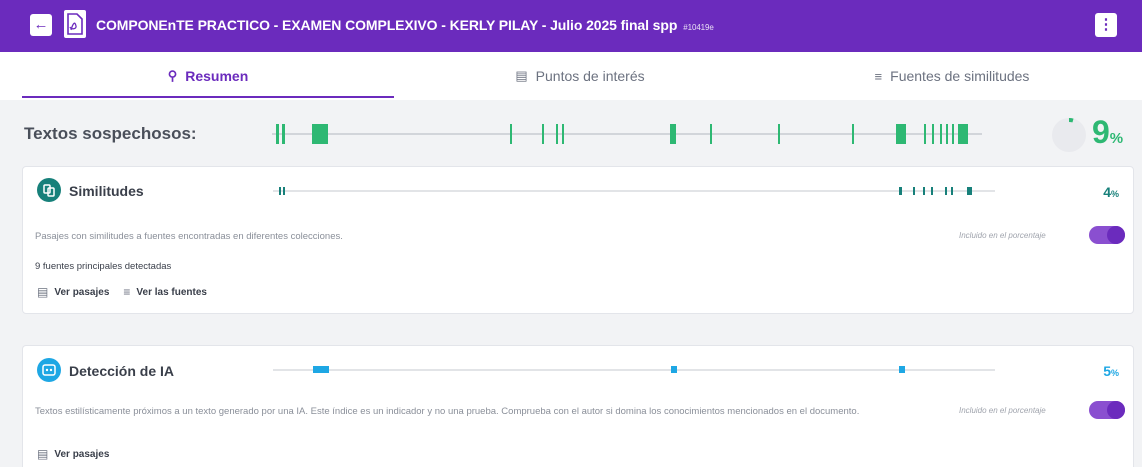 This screenshot has height=467, width=1142. I want to click on suspicious-percent-value: 9, so click(1101, 132).